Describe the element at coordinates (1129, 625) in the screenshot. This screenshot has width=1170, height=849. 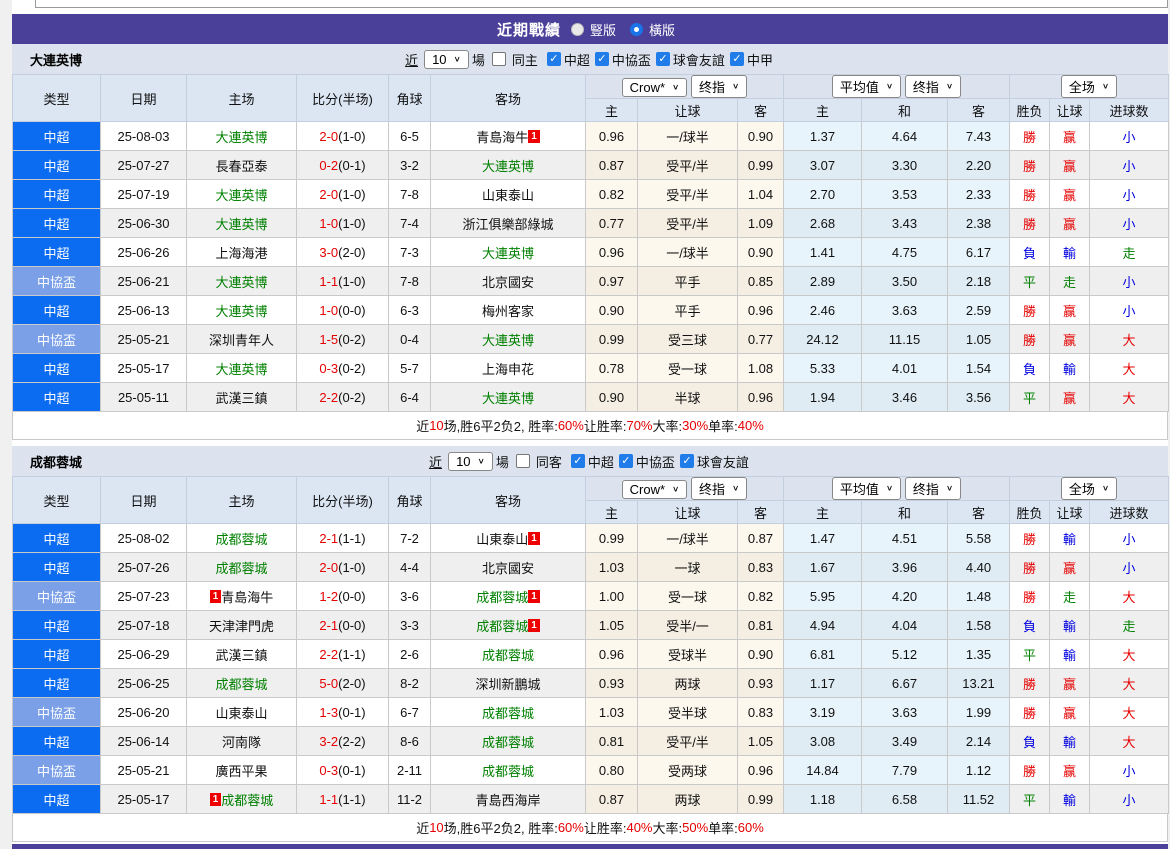
I see `goals-result: 走` at that location.